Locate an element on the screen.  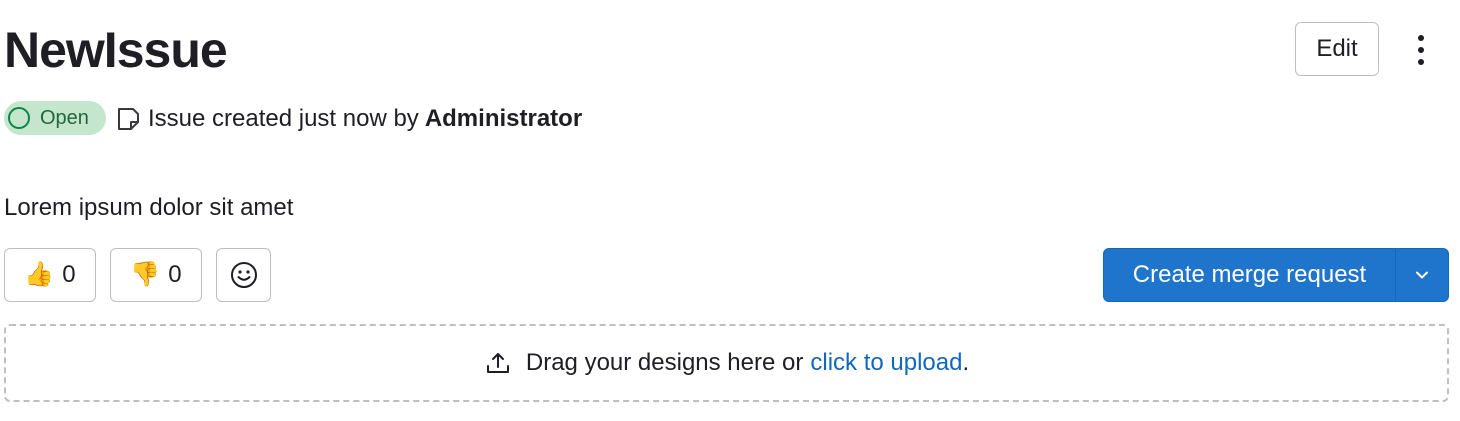
create-merge-request-button: Create merge request is located at coordinates (1250, 275).